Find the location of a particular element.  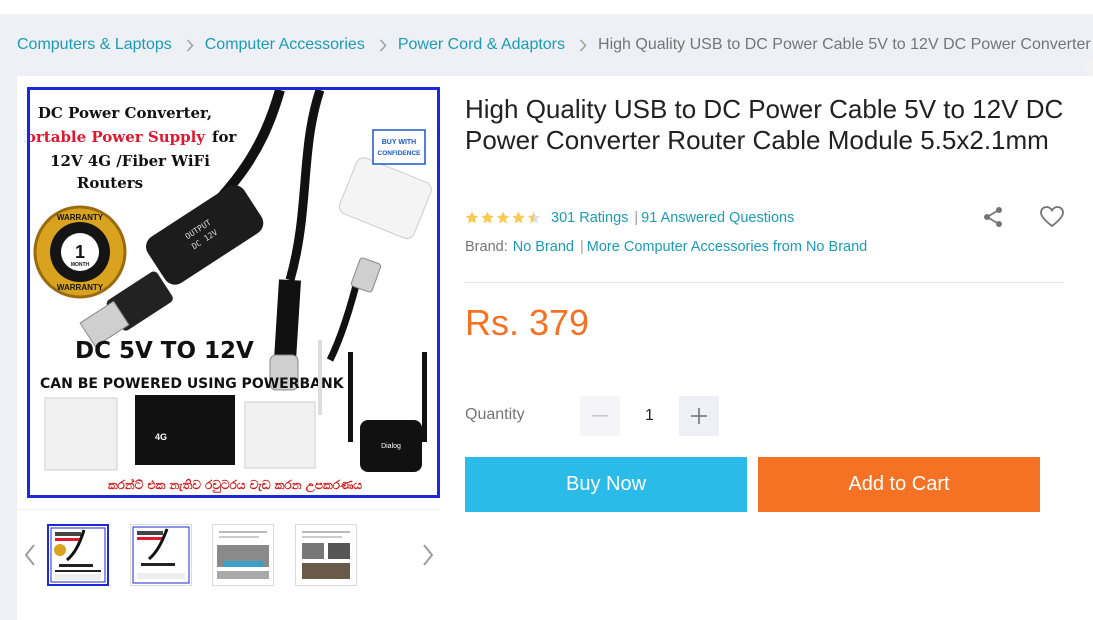

badge-line2: CONFIDENCE is located at coordinates (400, 153).